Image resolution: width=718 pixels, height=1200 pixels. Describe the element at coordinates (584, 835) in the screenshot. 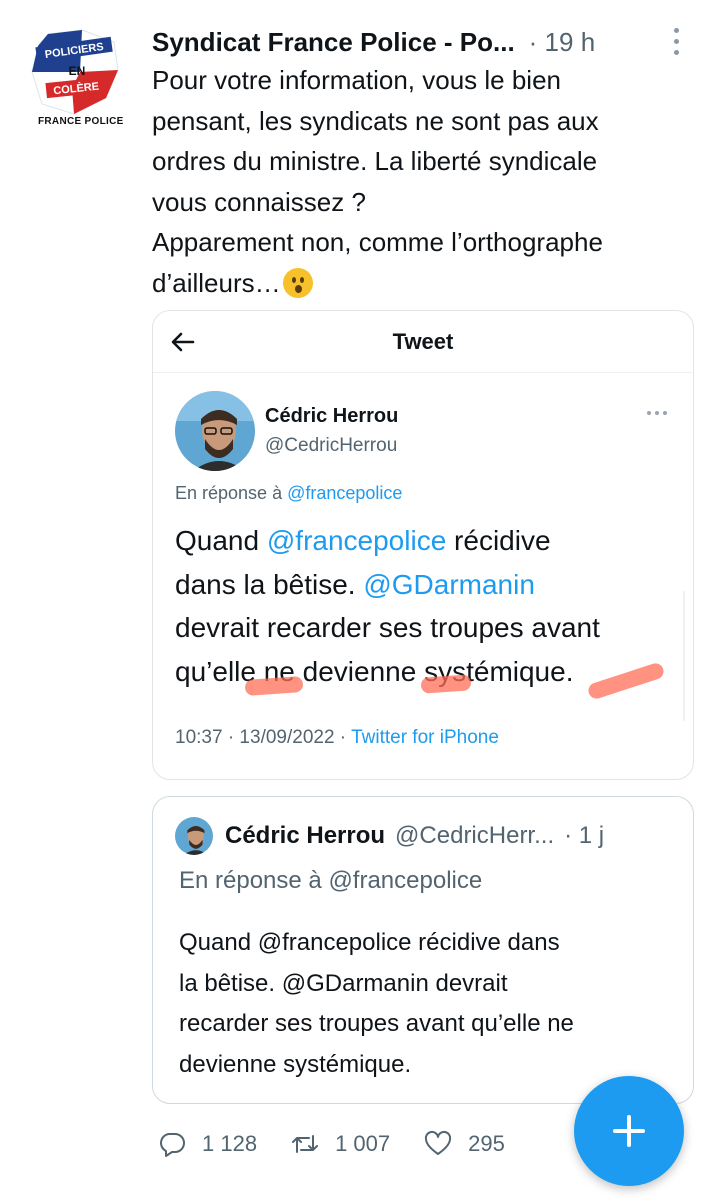

I see `quoted-timestamp: · 1 j` at that location.